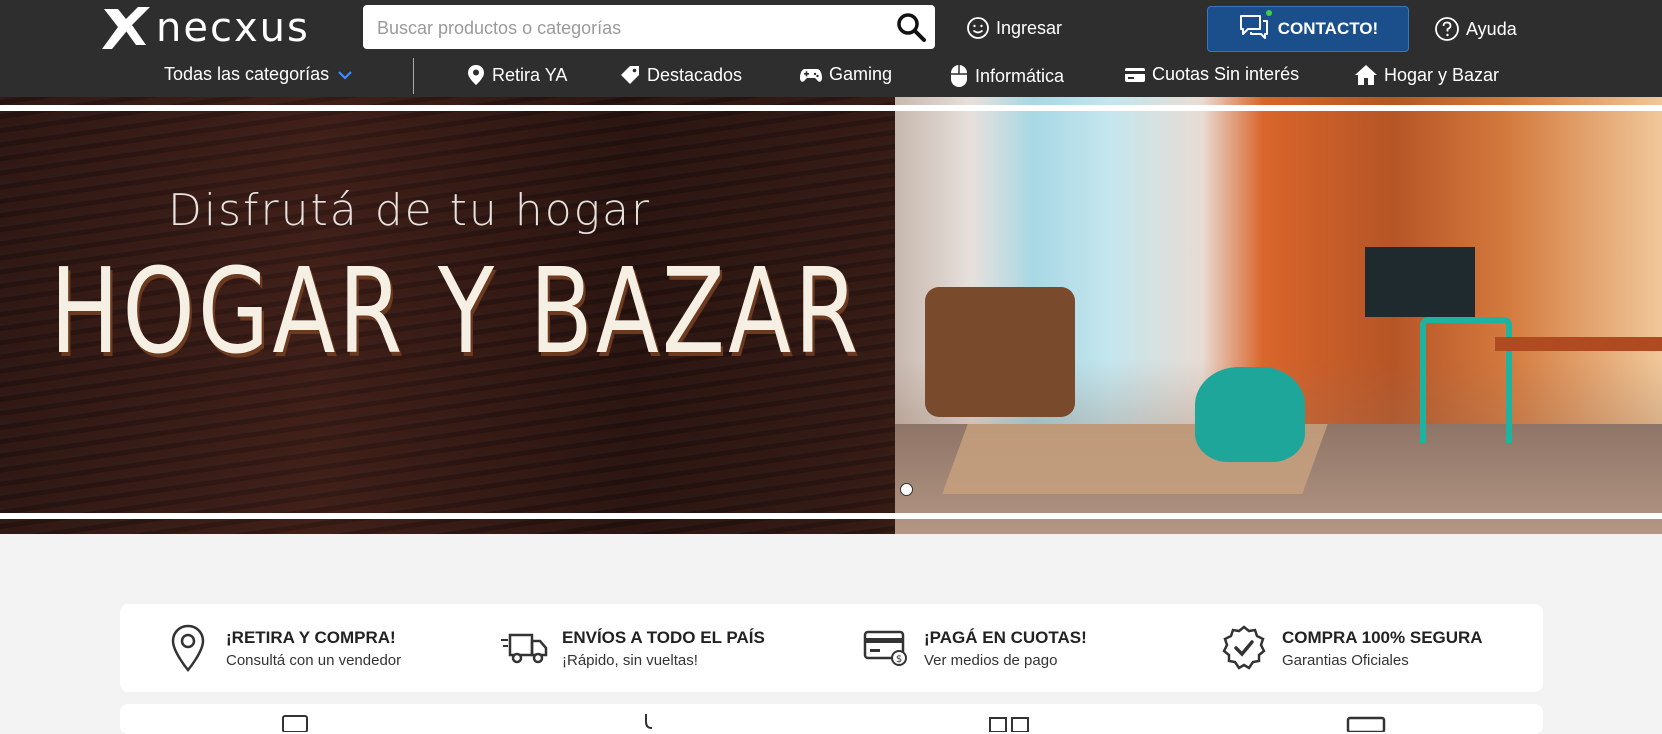 The image size is (1662, 734). What do you see at coordinates (1268, 12) in the screenshot?
I see `online-dot` at bounding box center [1268, 12].